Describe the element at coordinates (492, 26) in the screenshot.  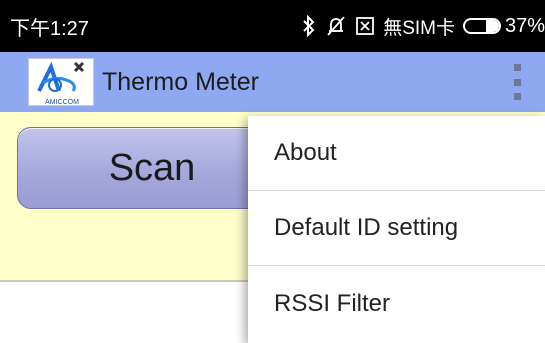
I see `battery-fill` at that location.